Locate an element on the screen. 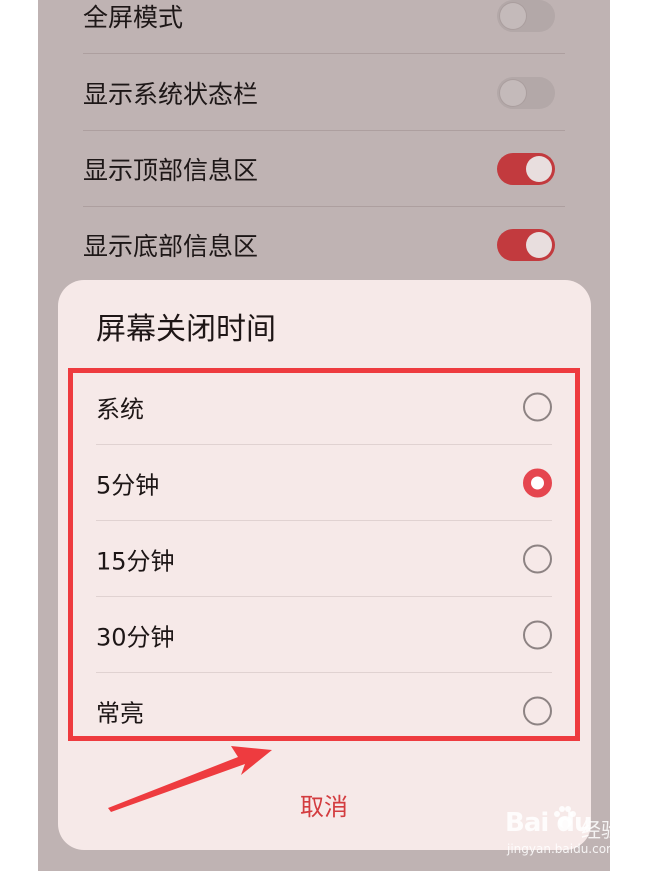  settings-label: 全屏模式 is located at coordinates (133, 17).